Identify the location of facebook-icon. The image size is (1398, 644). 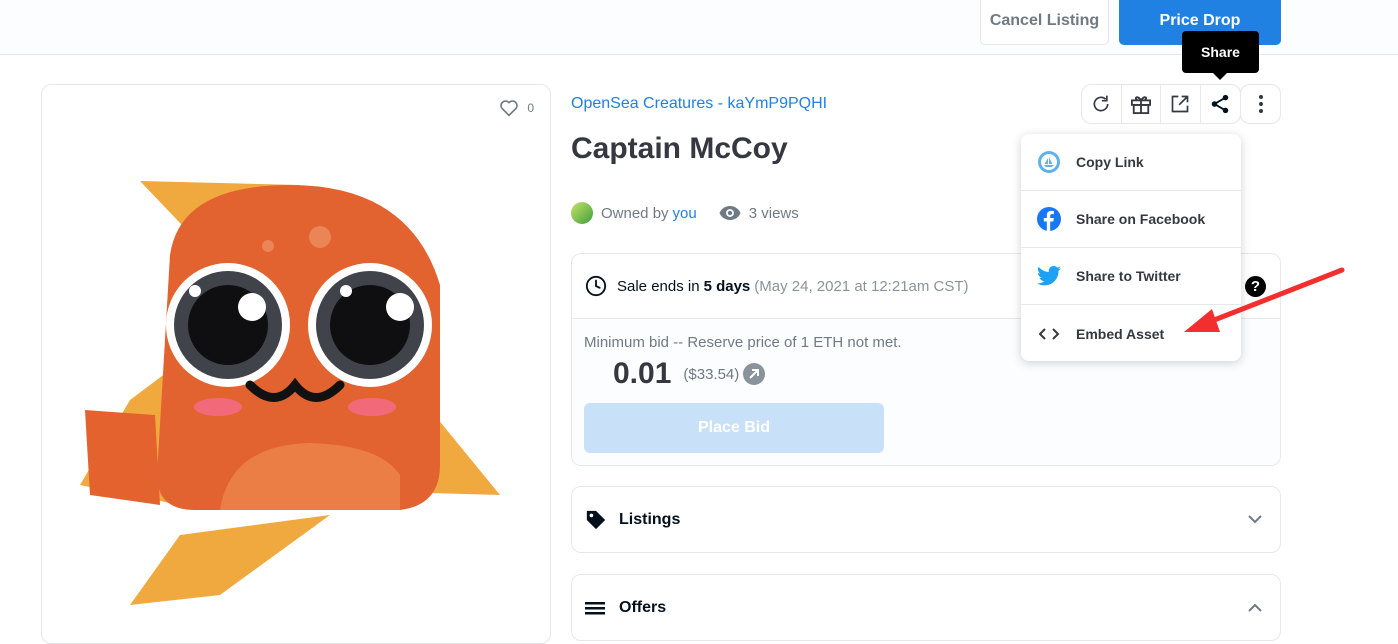
(1049, 219).